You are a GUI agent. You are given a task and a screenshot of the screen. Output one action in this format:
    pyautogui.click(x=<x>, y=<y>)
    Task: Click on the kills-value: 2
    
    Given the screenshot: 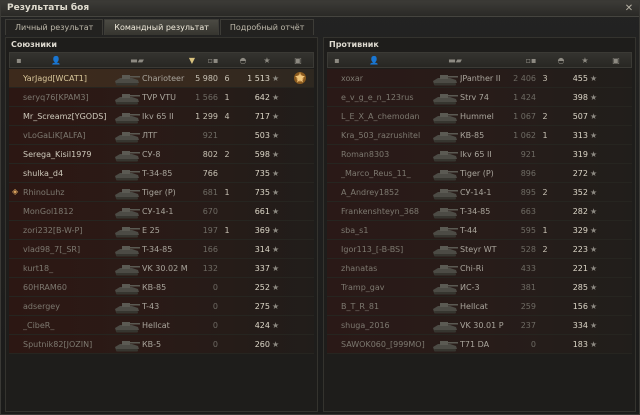 What is the action you would take?
    pyautogui.click(x=545, y=249)
    